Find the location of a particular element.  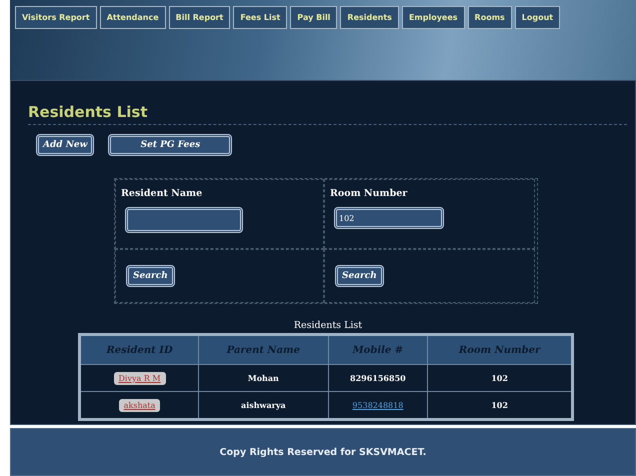

resident-id-link: Divya R M is located at coordinates (140, 378).